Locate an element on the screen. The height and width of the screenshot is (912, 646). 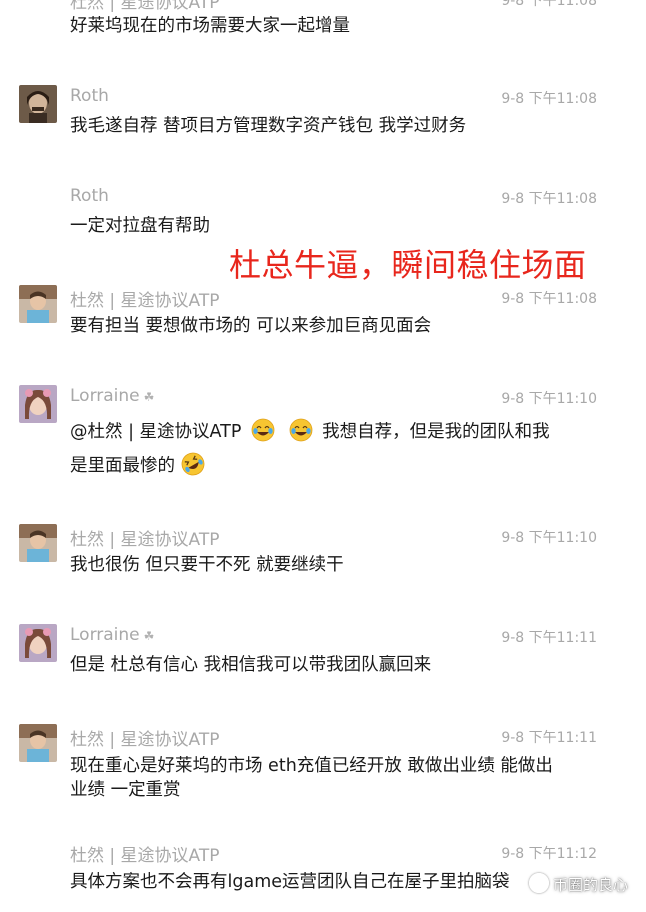
message-text: 一定对拉盘有帮助 is located at coordinates (140, 226).